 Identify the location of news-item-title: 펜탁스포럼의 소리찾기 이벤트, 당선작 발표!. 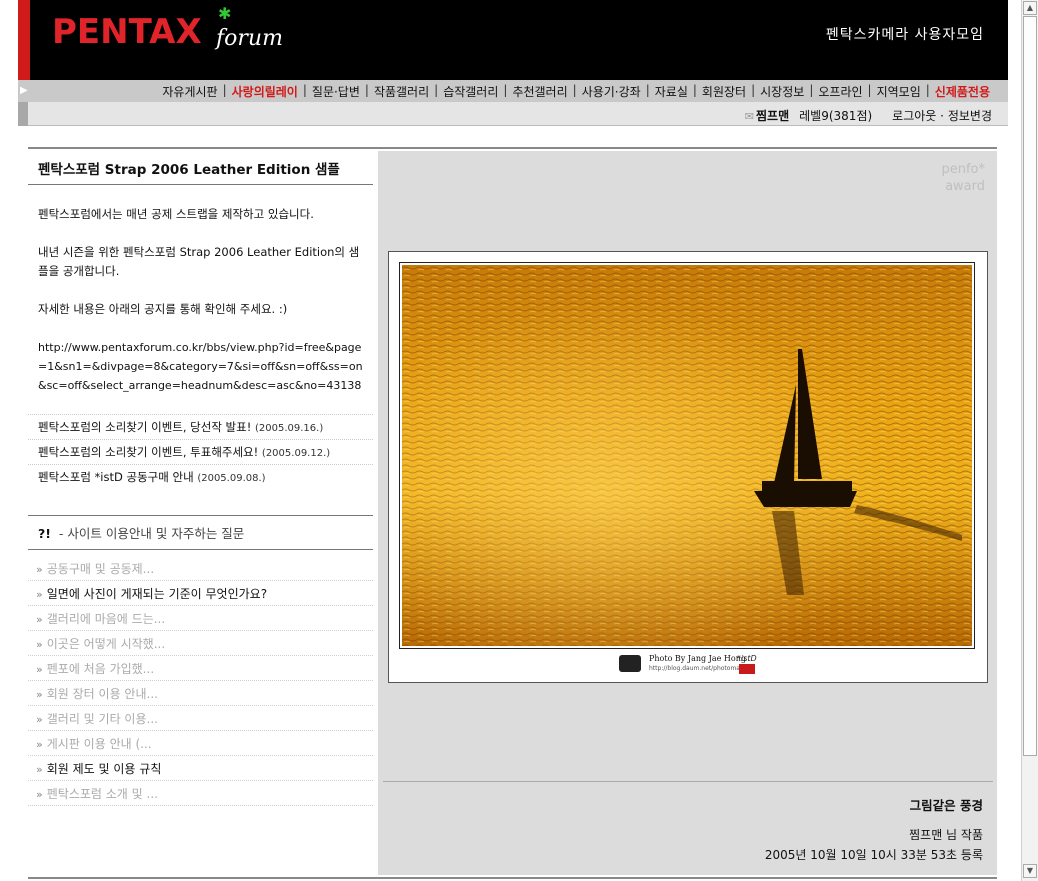
(145, 427).